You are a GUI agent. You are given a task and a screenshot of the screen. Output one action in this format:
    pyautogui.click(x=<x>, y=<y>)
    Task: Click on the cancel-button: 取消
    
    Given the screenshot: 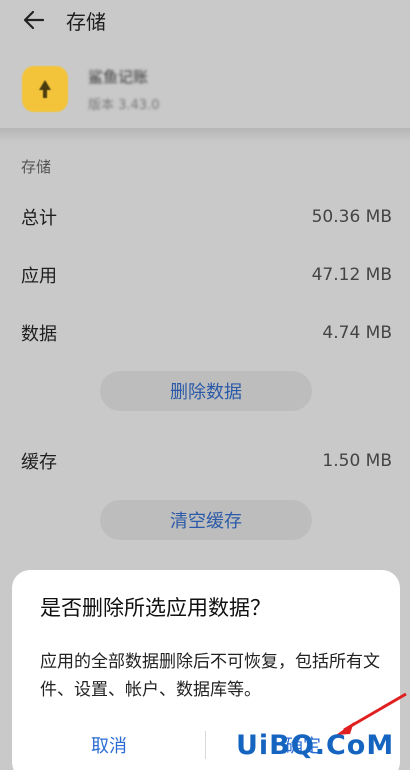 What is the action you would take?
    pyautogui.click(x=109, y=745)
    